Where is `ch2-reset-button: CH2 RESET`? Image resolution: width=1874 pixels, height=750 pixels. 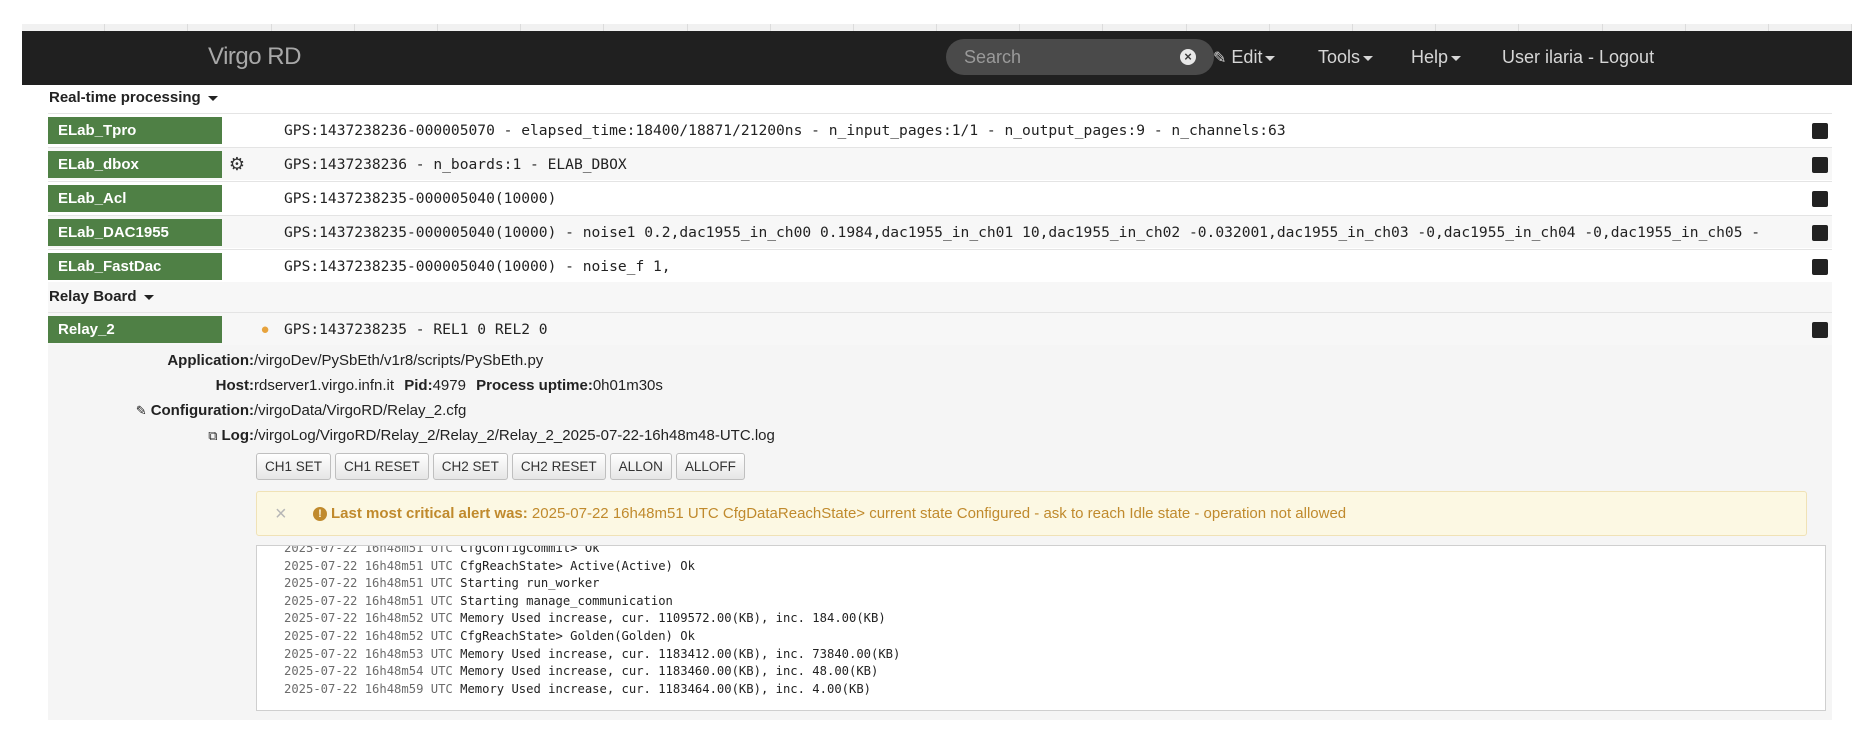
ch2-reset-button: CH2 RESET is located at coordinates (558, 466).